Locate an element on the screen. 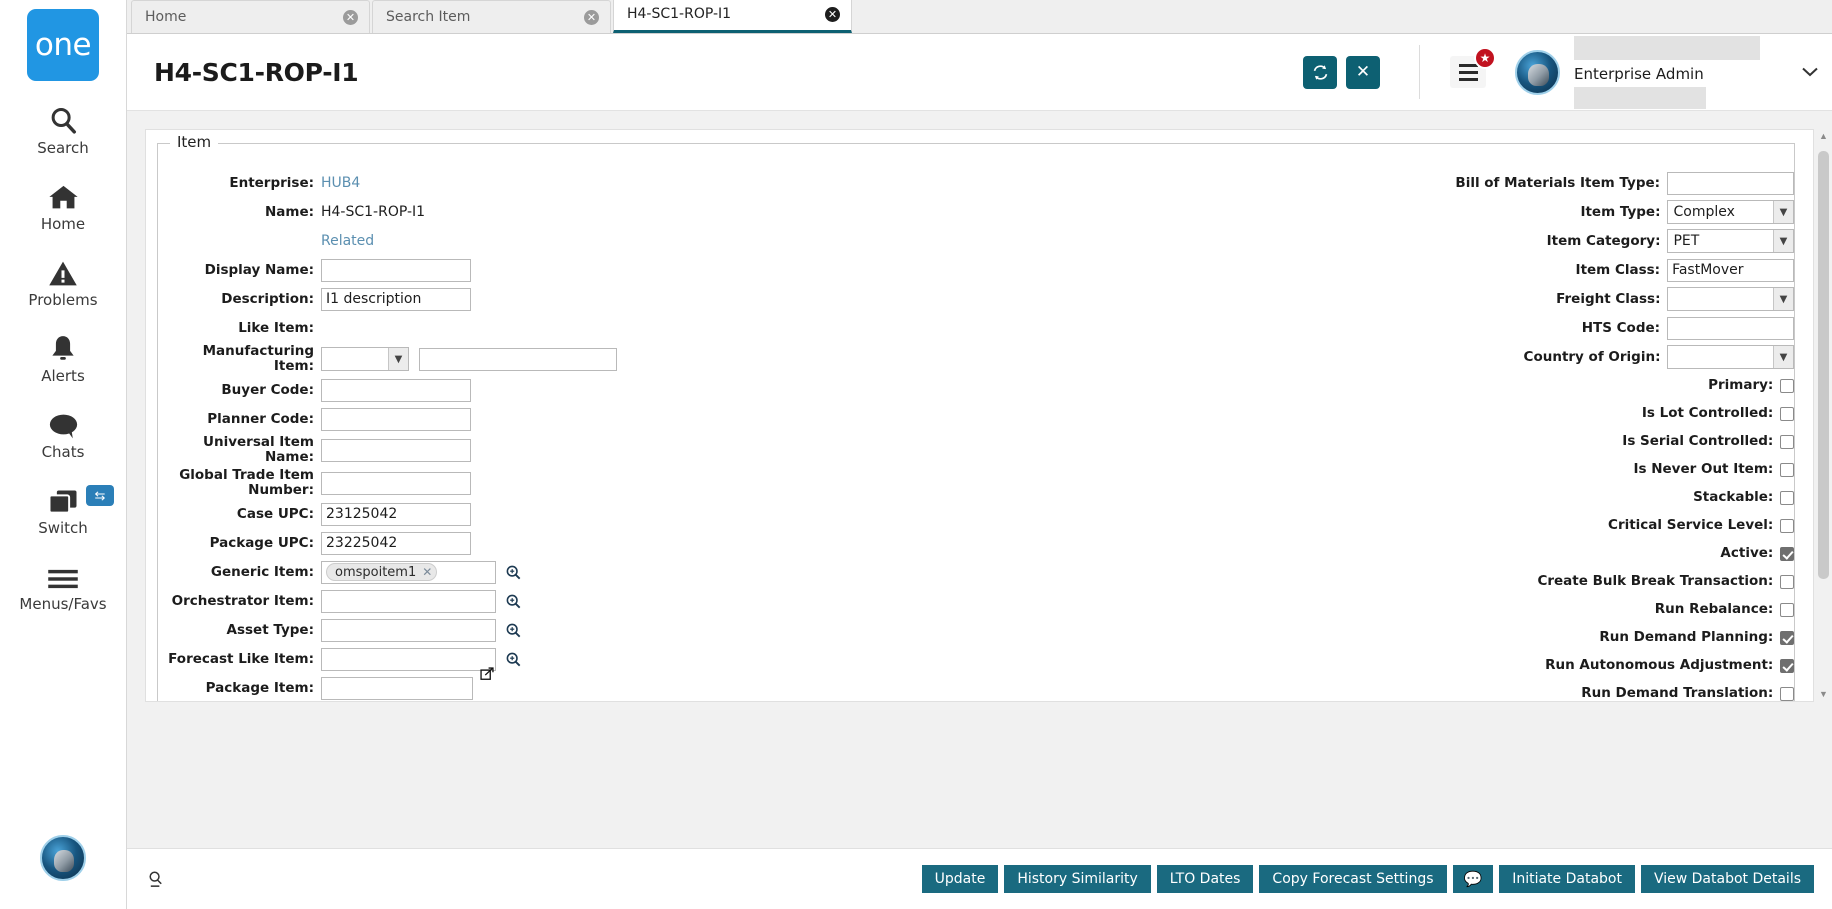  one-logo: one is located at coordinates (63, 45).